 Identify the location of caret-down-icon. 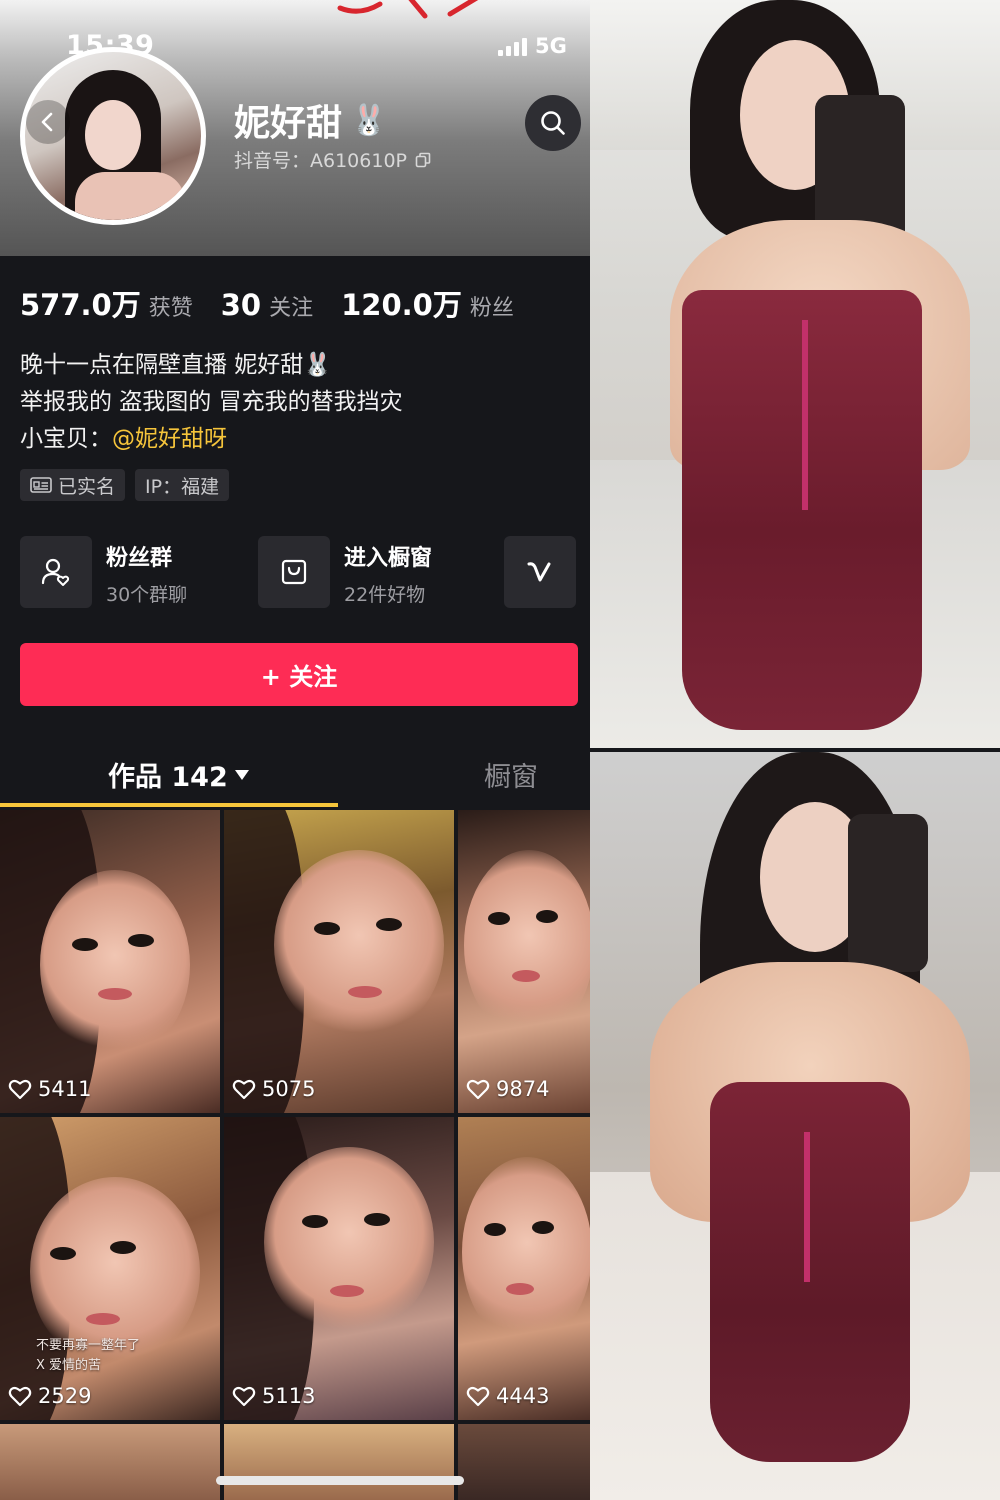
(241, 774).